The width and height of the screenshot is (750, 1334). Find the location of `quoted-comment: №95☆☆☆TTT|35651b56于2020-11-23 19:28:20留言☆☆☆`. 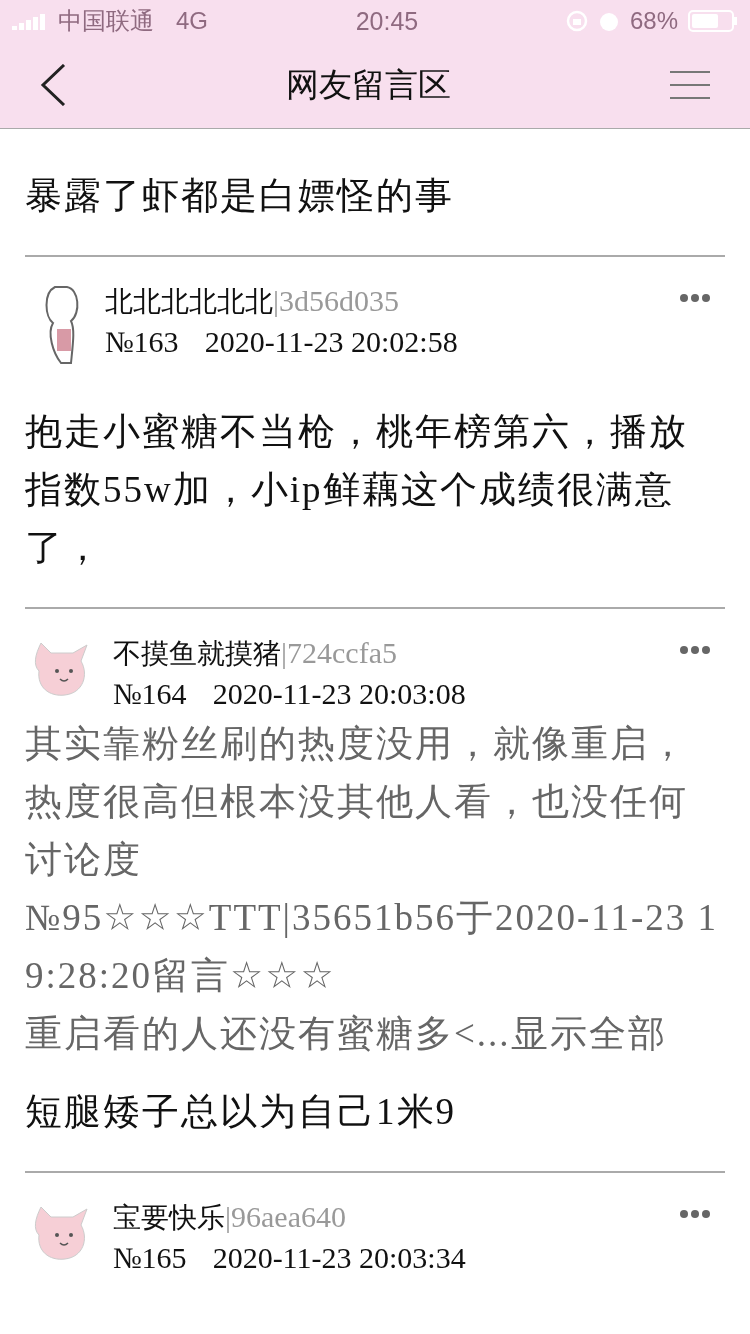

quoted-comment: №95☆☆☆TTT|35651b56于2020-11-23 19:28:20留言☆☆☆ is located at coordinates (372, 947).